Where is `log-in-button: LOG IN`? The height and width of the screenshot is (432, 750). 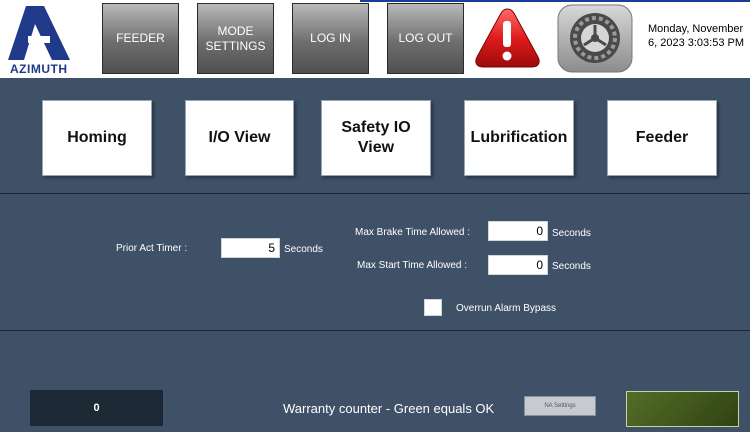
log-in-button: LOG IN is located at coordinates (330, 38).